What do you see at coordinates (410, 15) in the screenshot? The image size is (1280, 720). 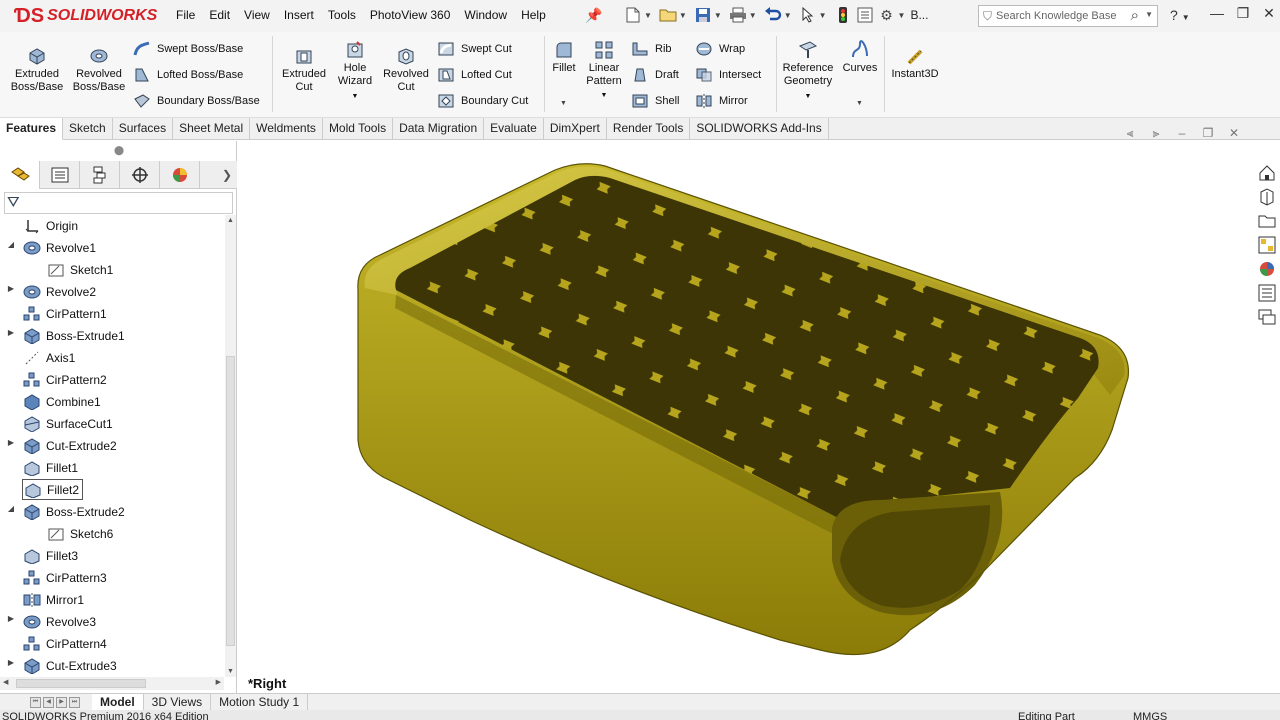 I see `menu-photoview: PhotoView 360` at bounding box center [410, 15].